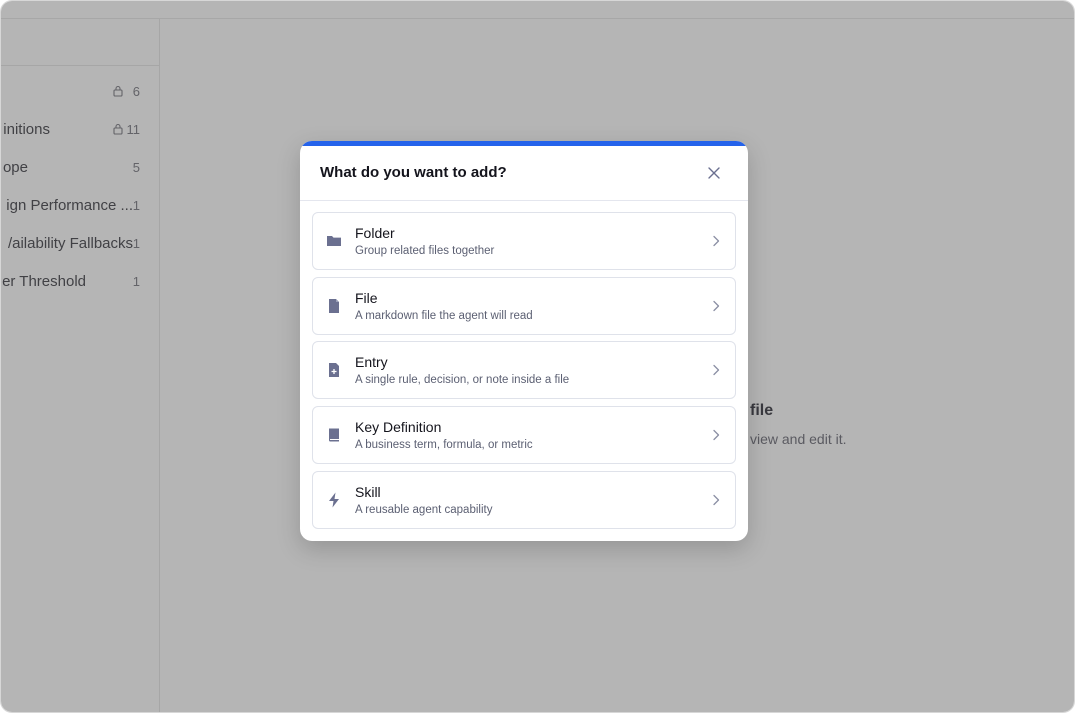 The height and width of the screenshot is (713, 1075). I want to click on option-title: Entry, so click(371, 362).